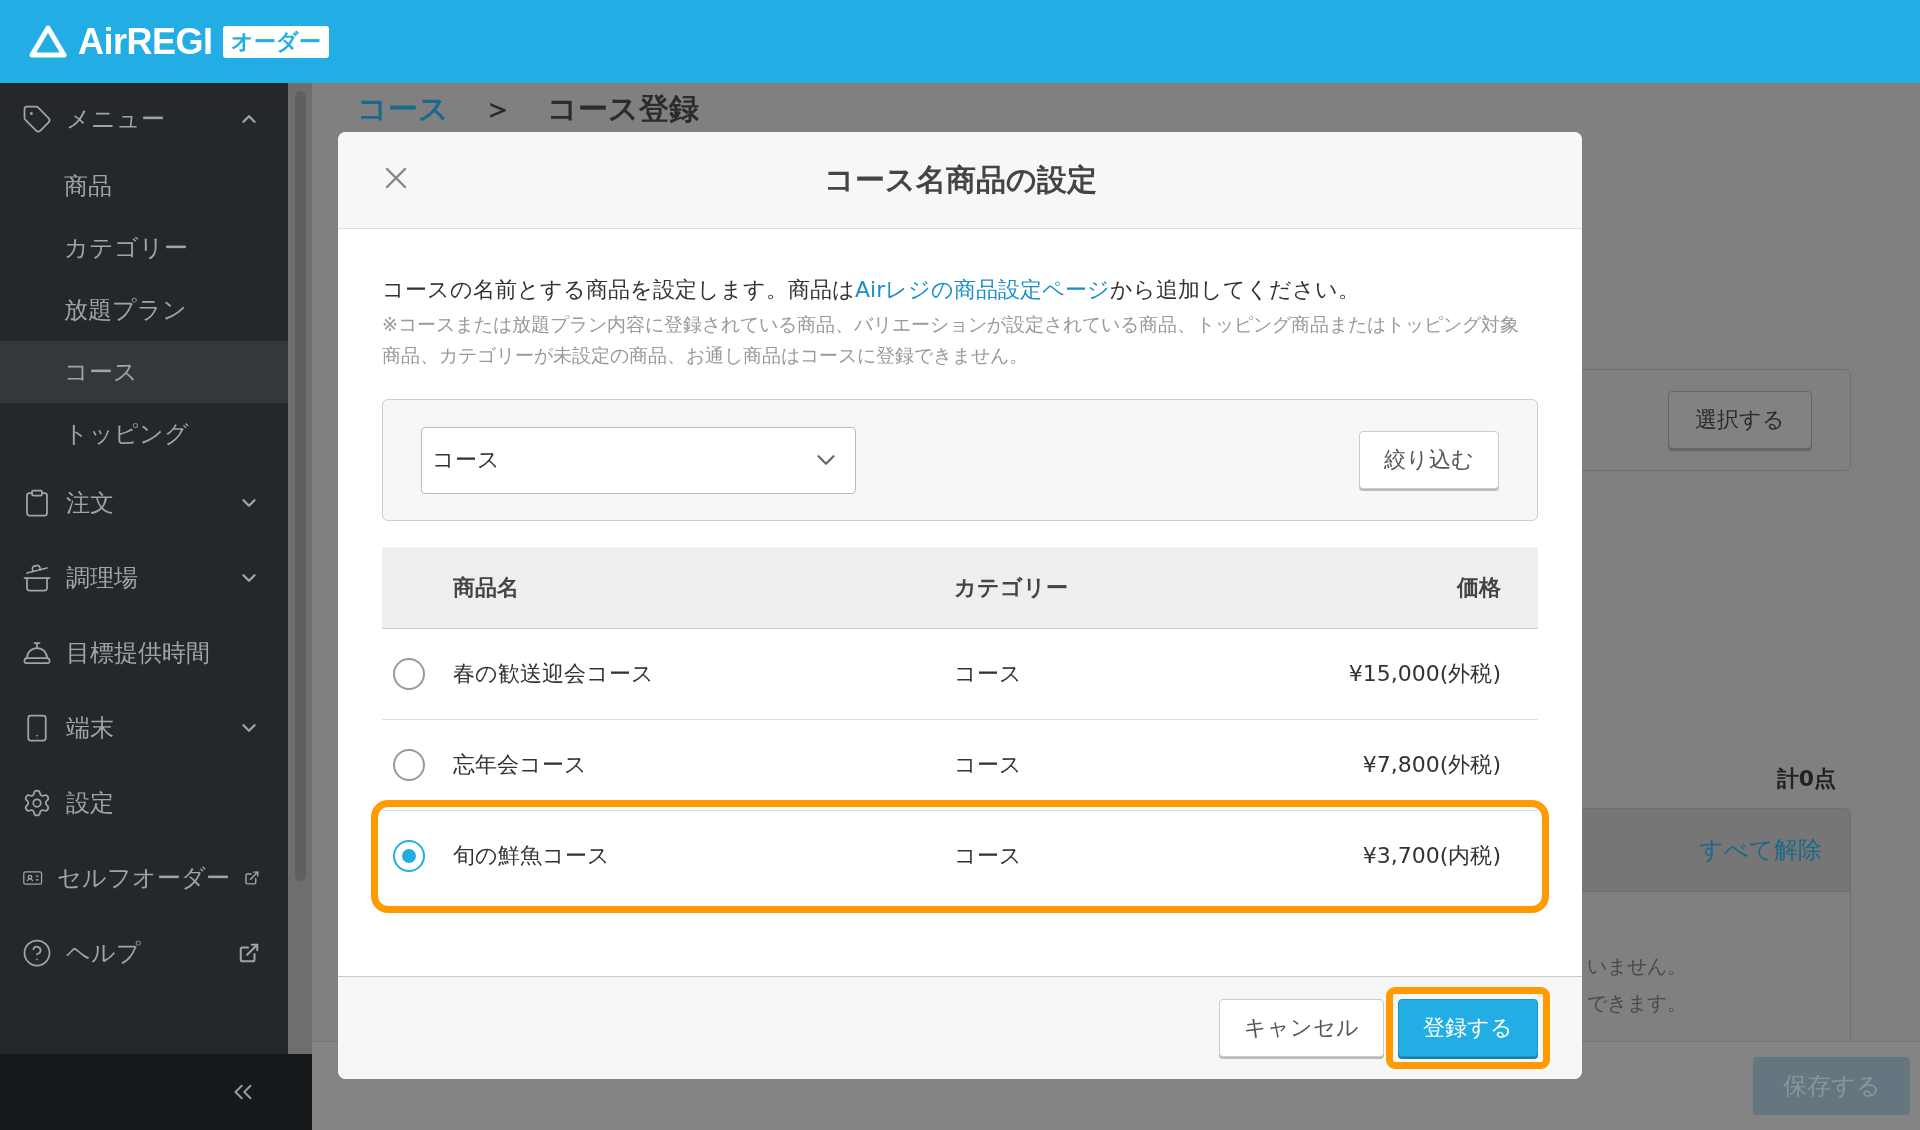 The height and width of the screenshot is (1130, 1920). Describe the element at coordinates (275, 41) in the screenshot. I see `product-badge: オーダー` at that location.